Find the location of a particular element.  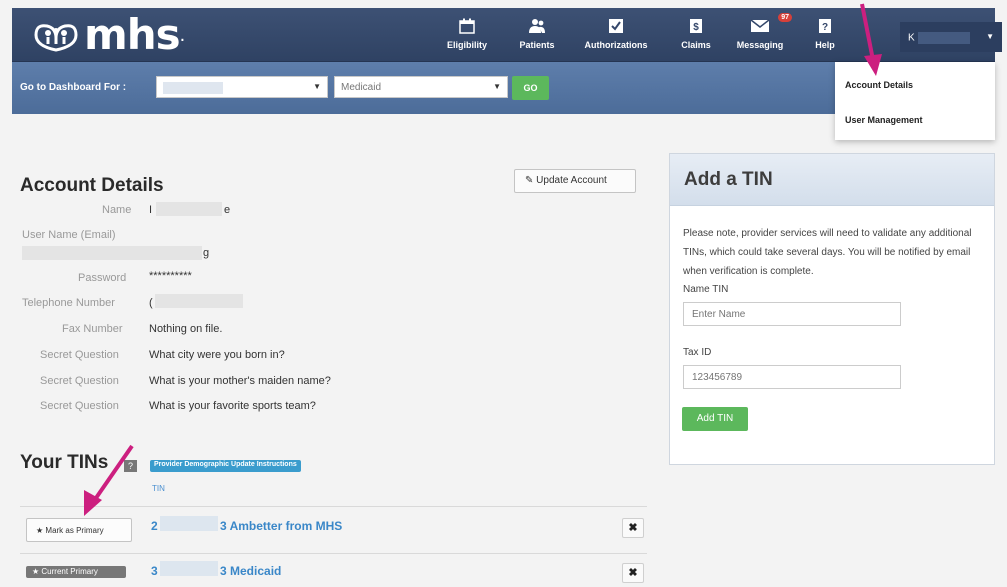

dashboard-for-label: Go to Dashboard For : is located at coordinates (73, 87).